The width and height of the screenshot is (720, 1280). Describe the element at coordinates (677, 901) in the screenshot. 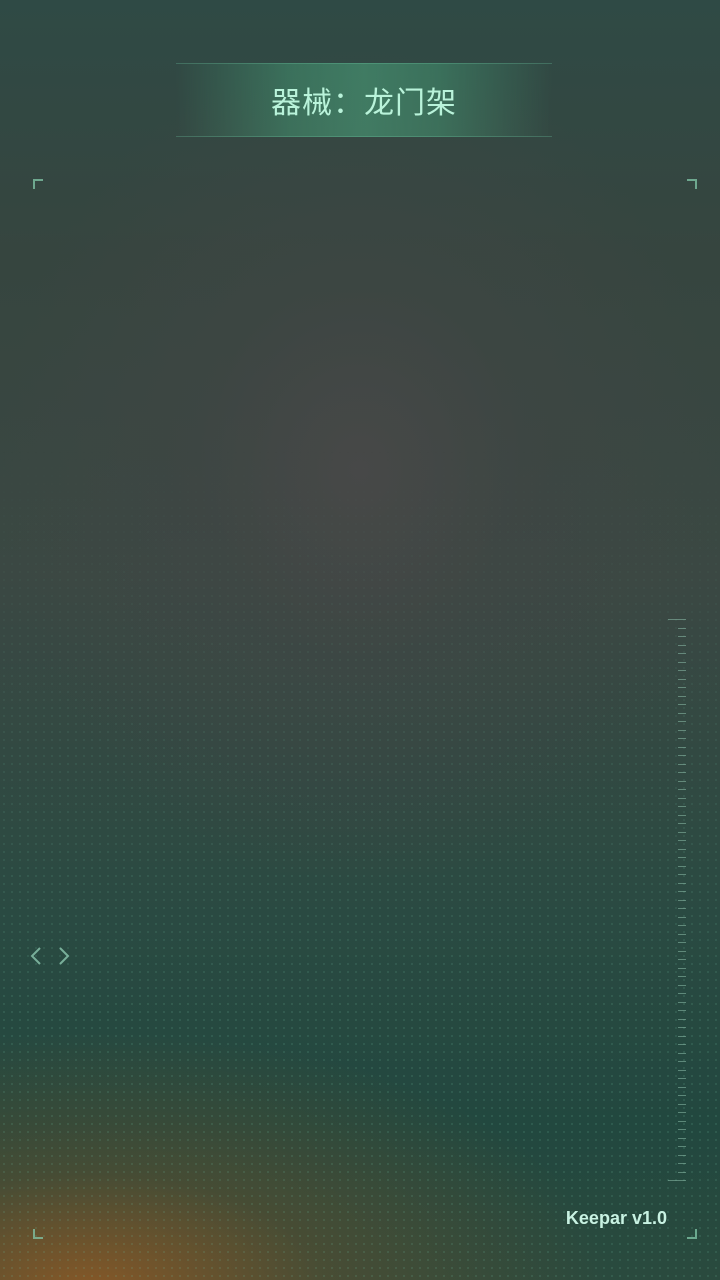

I see `vertical-ruler` at that location.